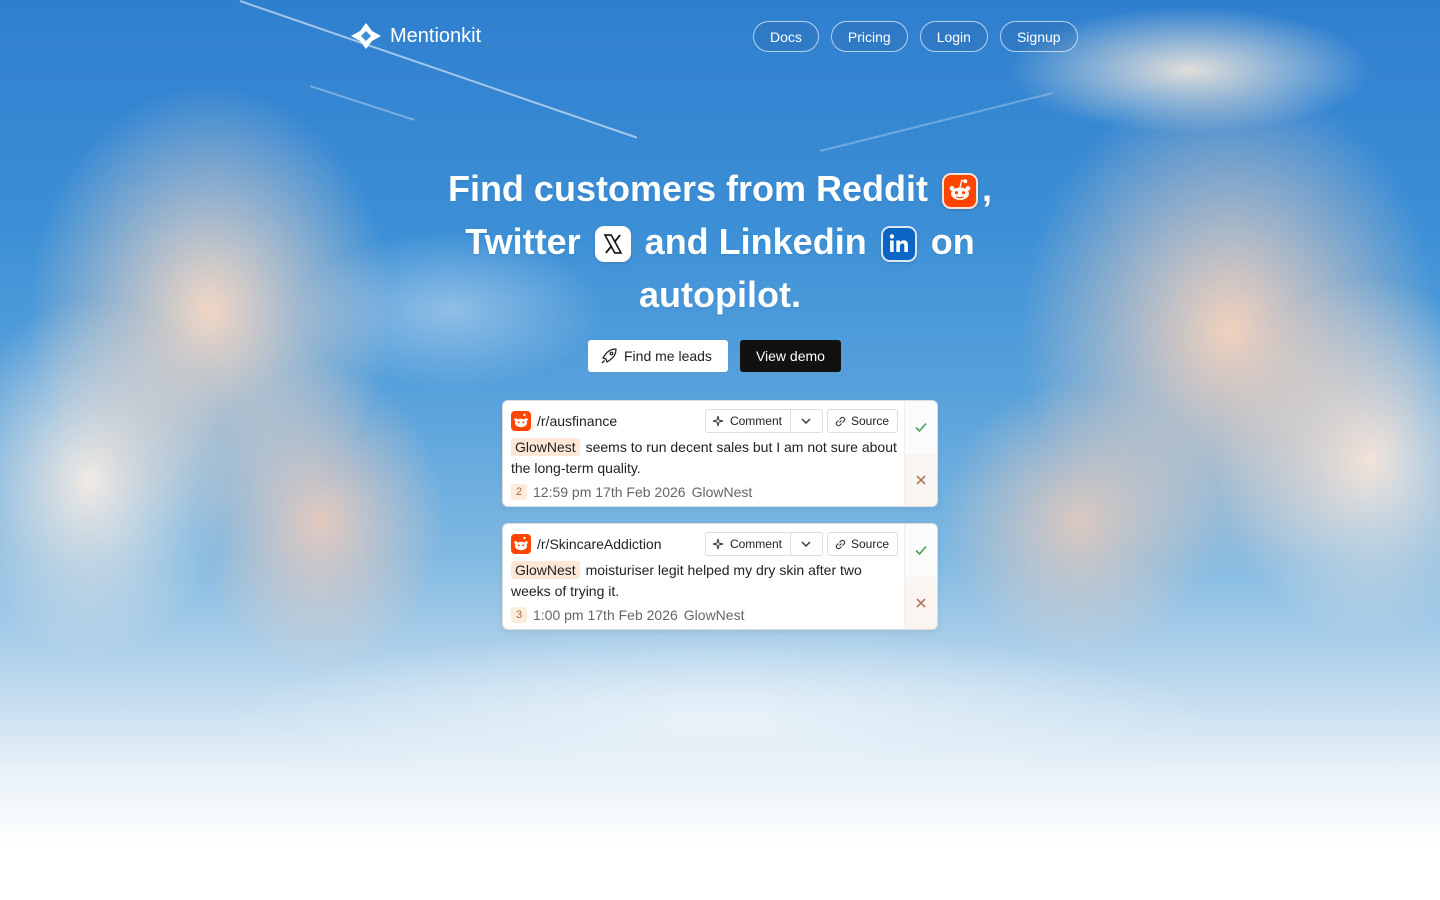  I want to click on score-badge: 2, so click(519, 492).